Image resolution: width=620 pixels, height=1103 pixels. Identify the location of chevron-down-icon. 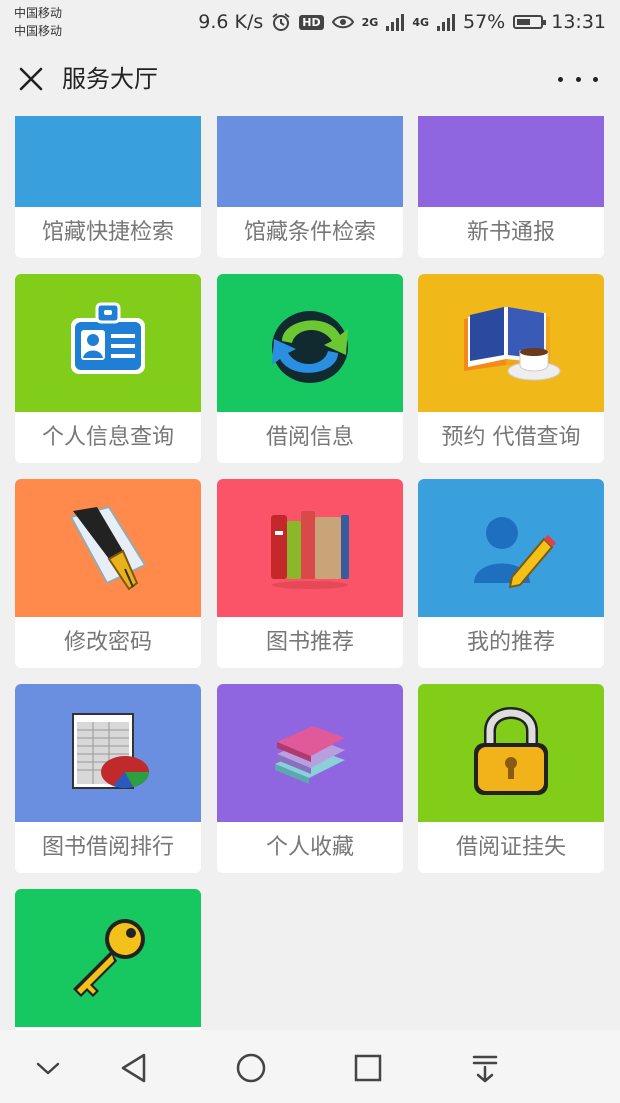
(48, 1068).